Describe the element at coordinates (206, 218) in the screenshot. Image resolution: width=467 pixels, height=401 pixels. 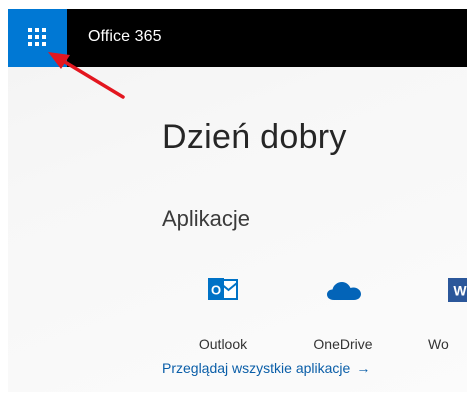
I see `apps-section-title: Aplikacje` at that location.